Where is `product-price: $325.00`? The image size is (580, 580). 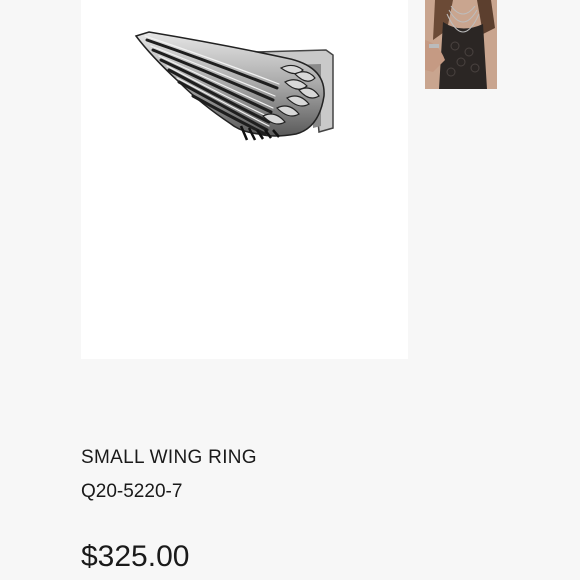 product-price: $325.00 is located at coordinates (135, 556).